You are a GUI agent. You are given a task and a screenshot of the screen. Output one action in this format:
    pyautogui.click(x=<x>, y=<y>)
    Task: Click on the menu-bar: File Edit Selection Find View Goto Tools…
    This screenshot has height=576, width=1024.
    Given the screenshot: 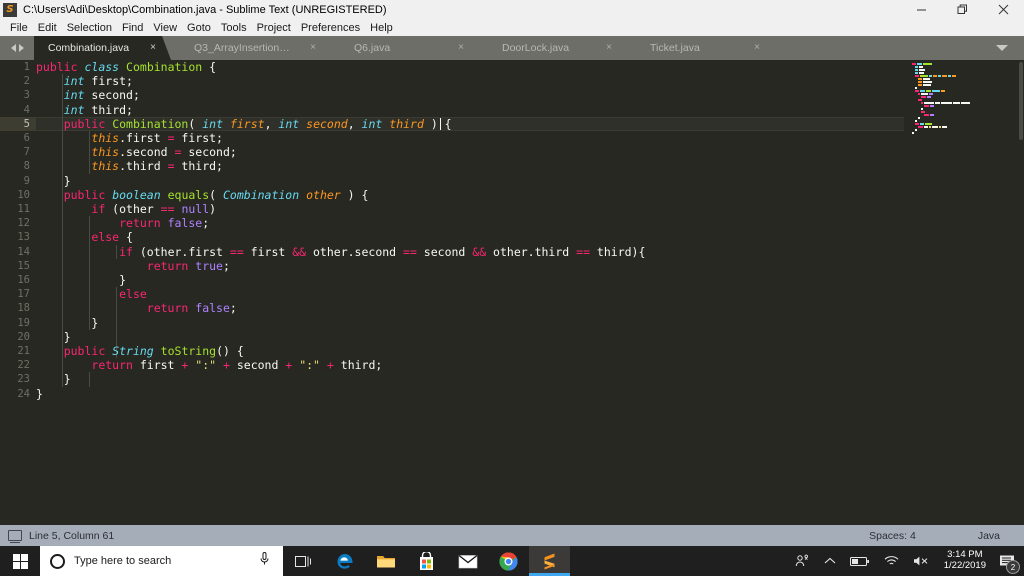 What is the action you would take?
    pyautogui.click(x=512, y=27)
    